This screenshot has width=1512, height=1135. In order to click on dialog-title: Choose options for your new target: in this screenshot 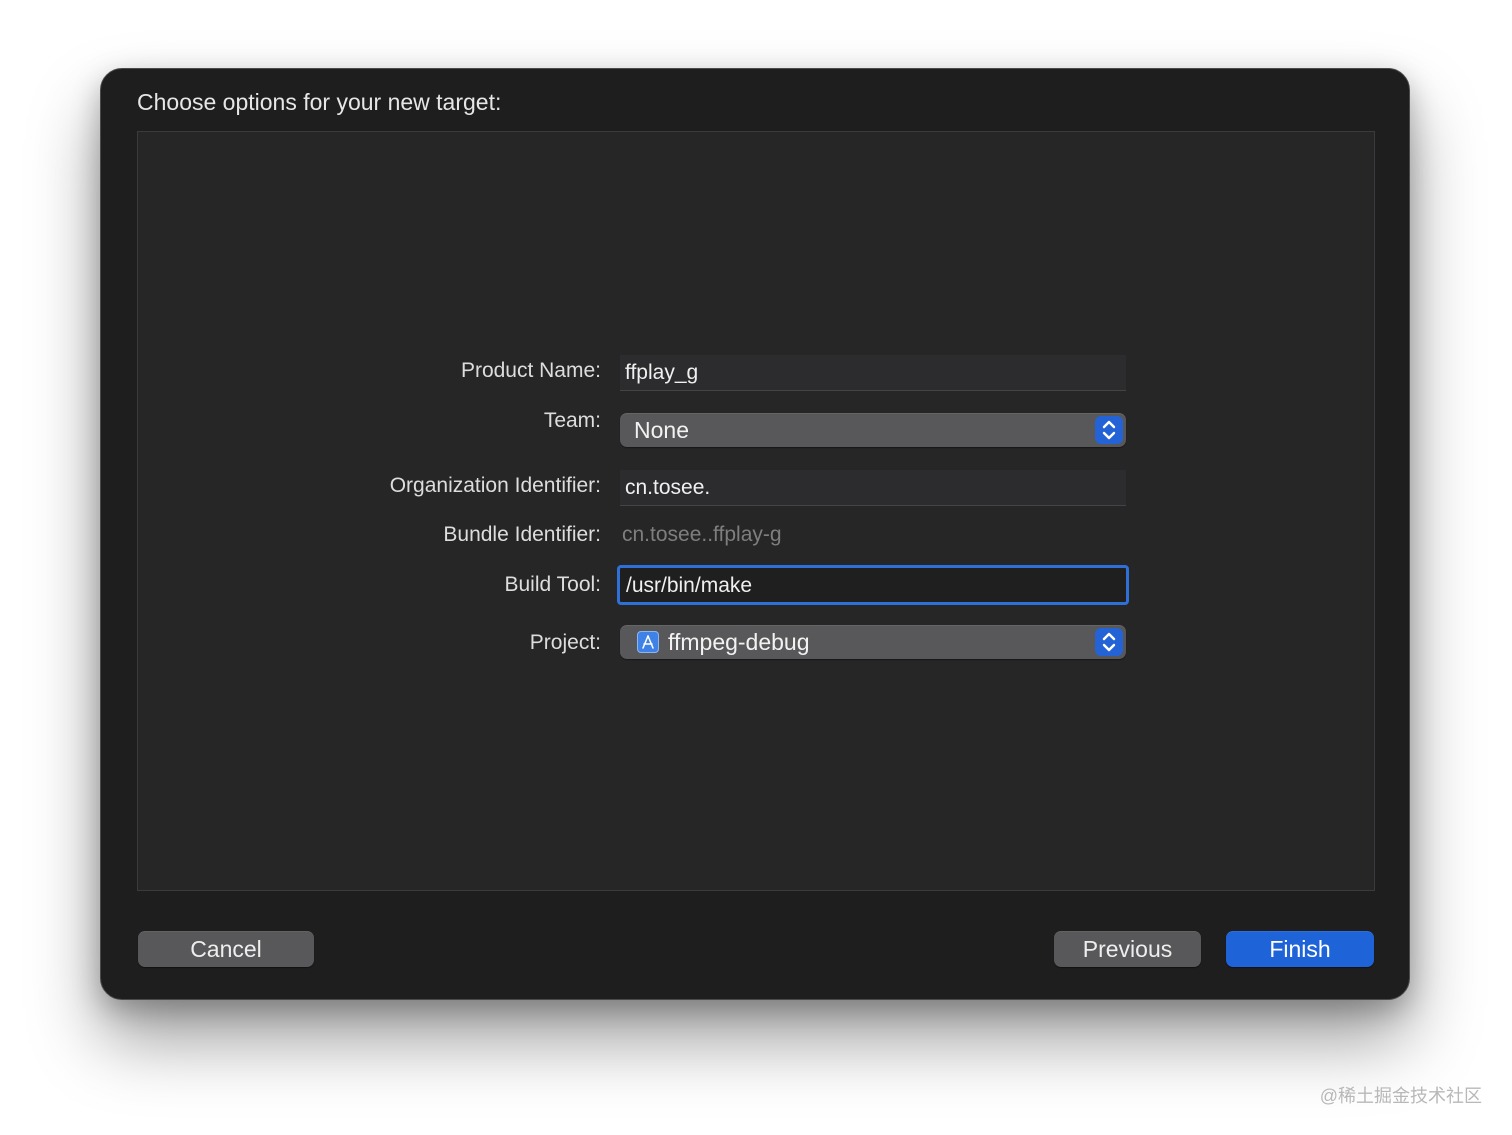, I will do `click(319, 102)`.